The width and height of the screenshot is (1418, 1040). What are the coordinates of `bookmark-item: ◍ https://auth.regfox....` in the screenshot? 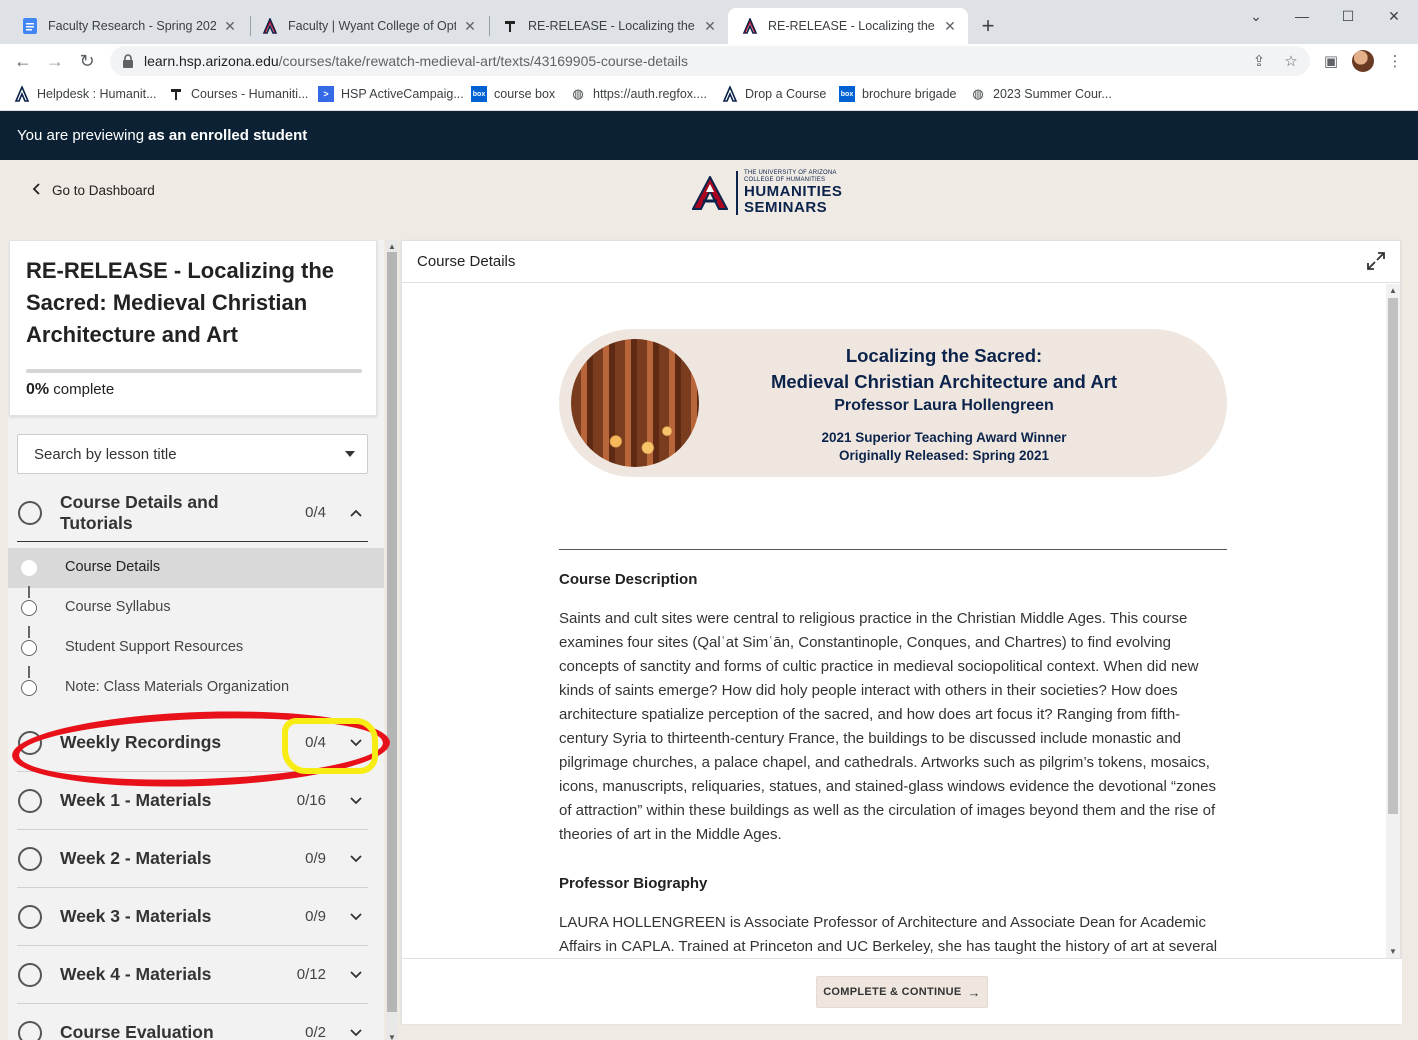 It's located at (638, 94).